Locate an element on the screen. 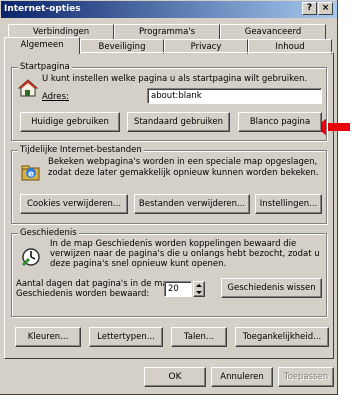 Image resolution: width=355 pixels, height=395 pixels. history-days-input: 20 is located at coordinates (178, 289).